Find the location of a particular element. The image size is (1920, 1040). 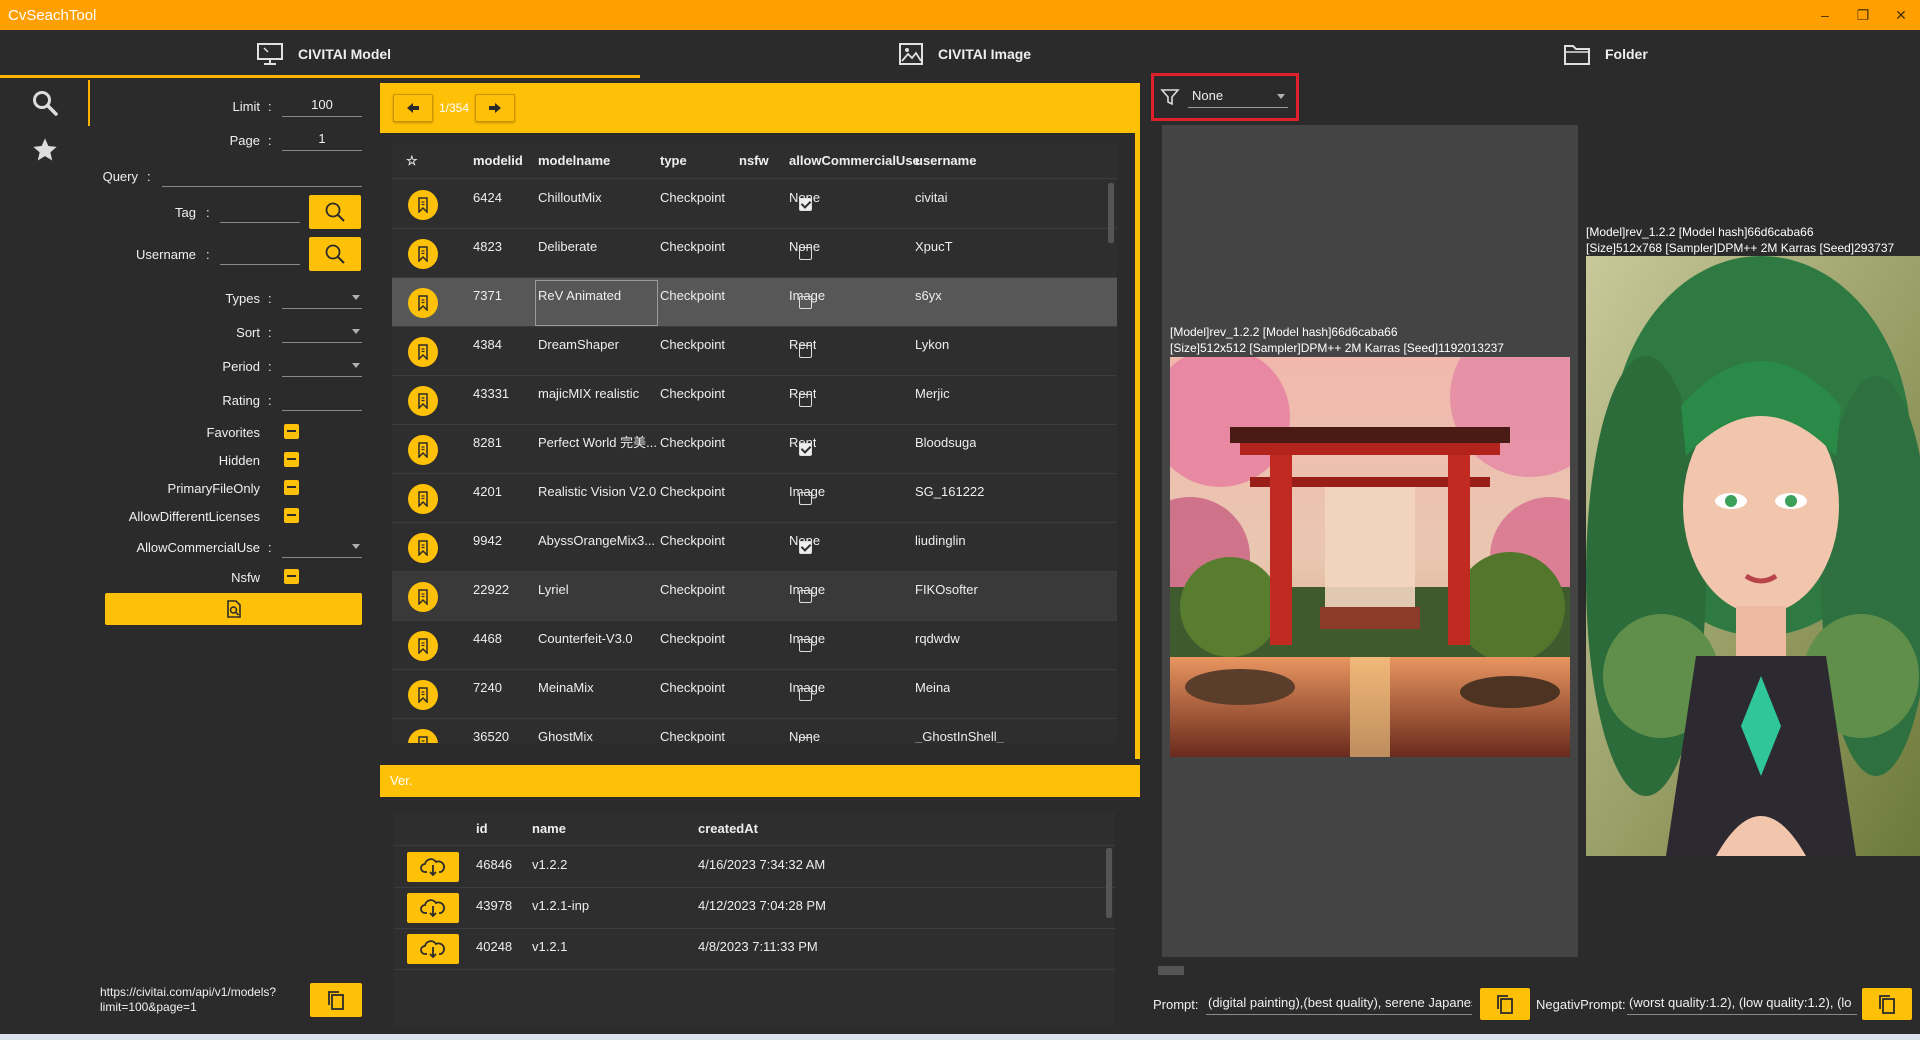

cell-username: Merjic is located at coordinates (932, 394).